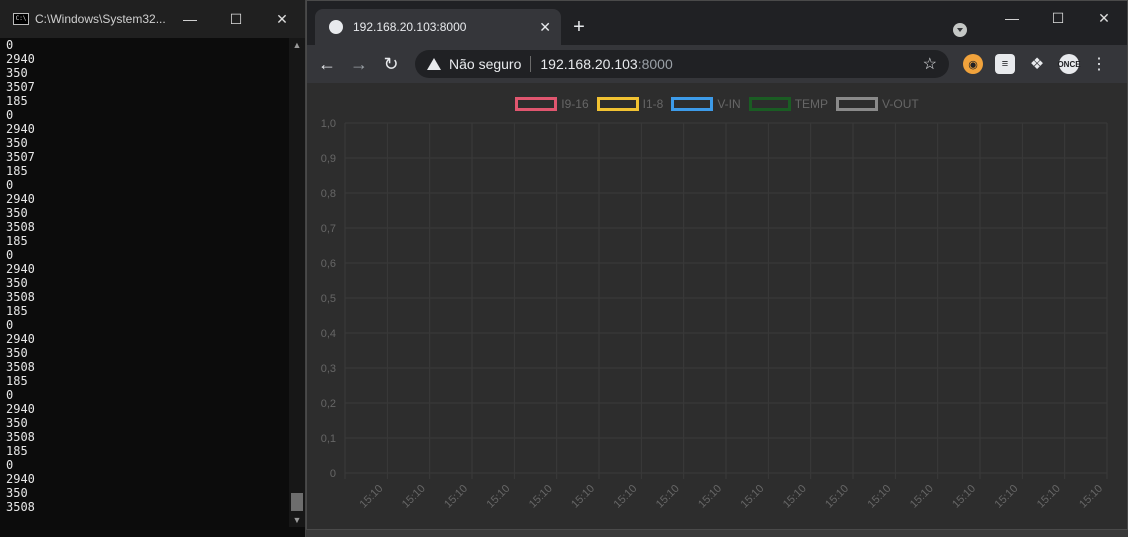 The height and width of the screenshot is (537, 1128). What do you see at coordinates (336, 27) in the screenshot?
I see `globe-icon` at bounding box center [336, 27].